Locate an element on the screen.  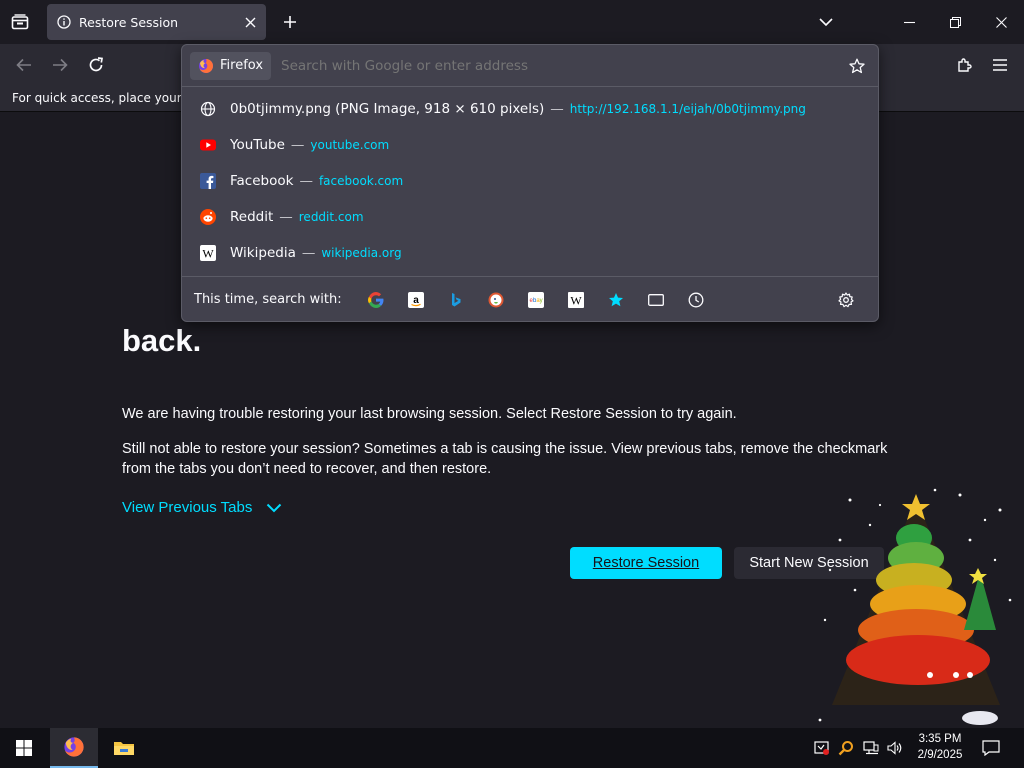
network-icon is located at coordinates (871, 748).